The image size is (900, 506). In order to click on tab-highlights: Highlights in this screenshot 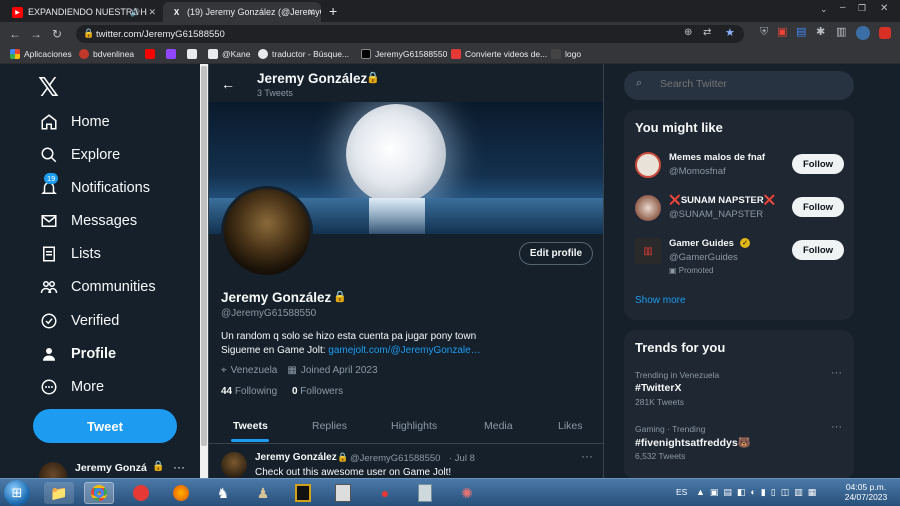, I will do `click(414, 426)`.